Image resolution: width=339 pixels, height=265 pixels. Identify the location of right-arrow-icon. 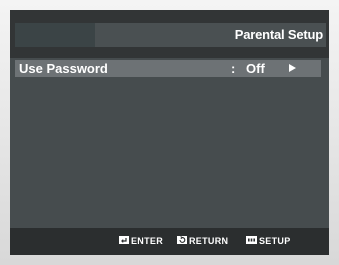
(292, 68).